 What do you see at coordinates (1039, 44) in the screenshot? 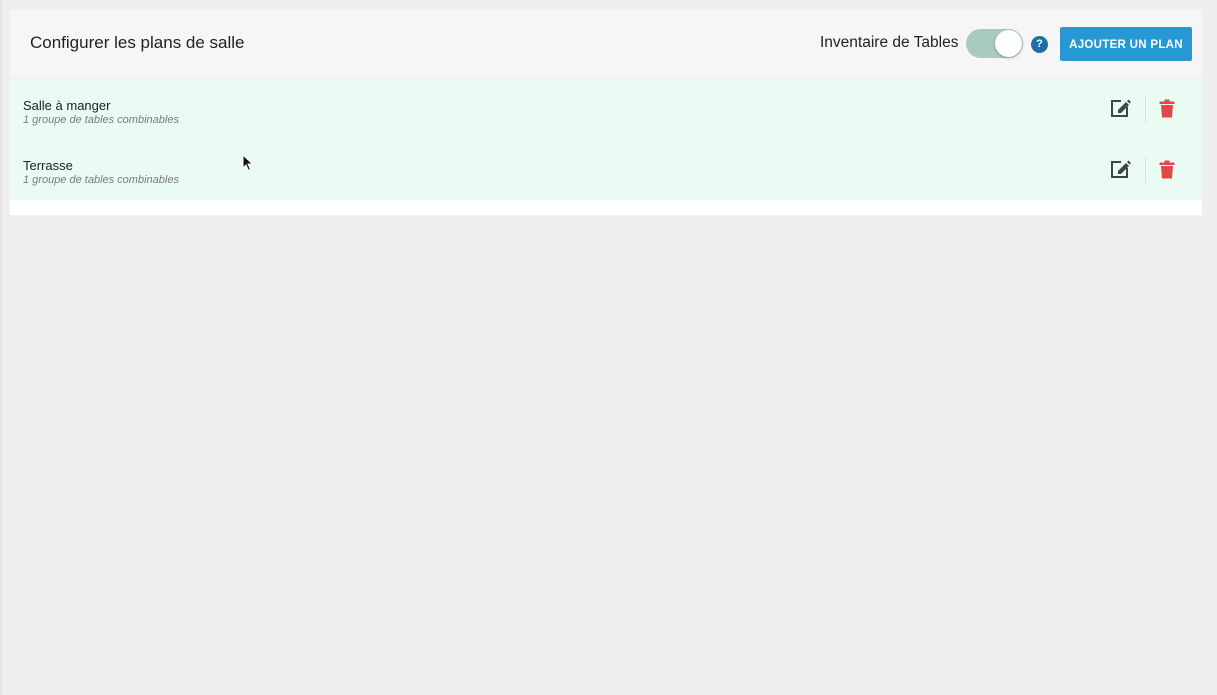
I see `question-circle-icon: ?` at bounding box center [1039, 44].